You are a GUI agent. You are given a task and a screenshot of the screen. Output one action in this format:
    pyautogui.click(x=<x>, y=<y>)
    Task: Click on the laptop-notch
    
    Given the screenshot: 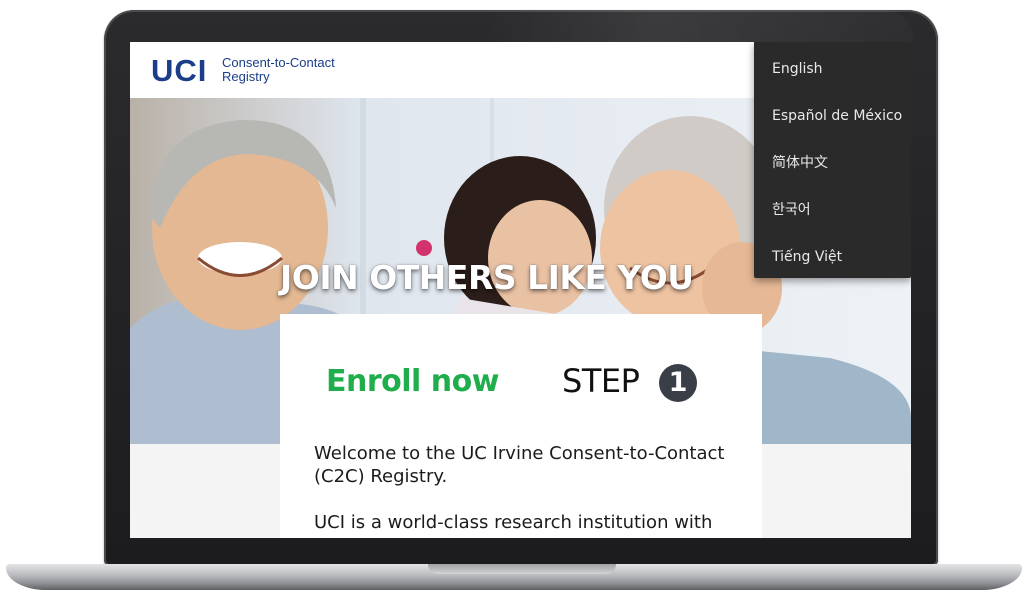 What is the action you would take?
    pyautogui.click(x=522, y=569)
    